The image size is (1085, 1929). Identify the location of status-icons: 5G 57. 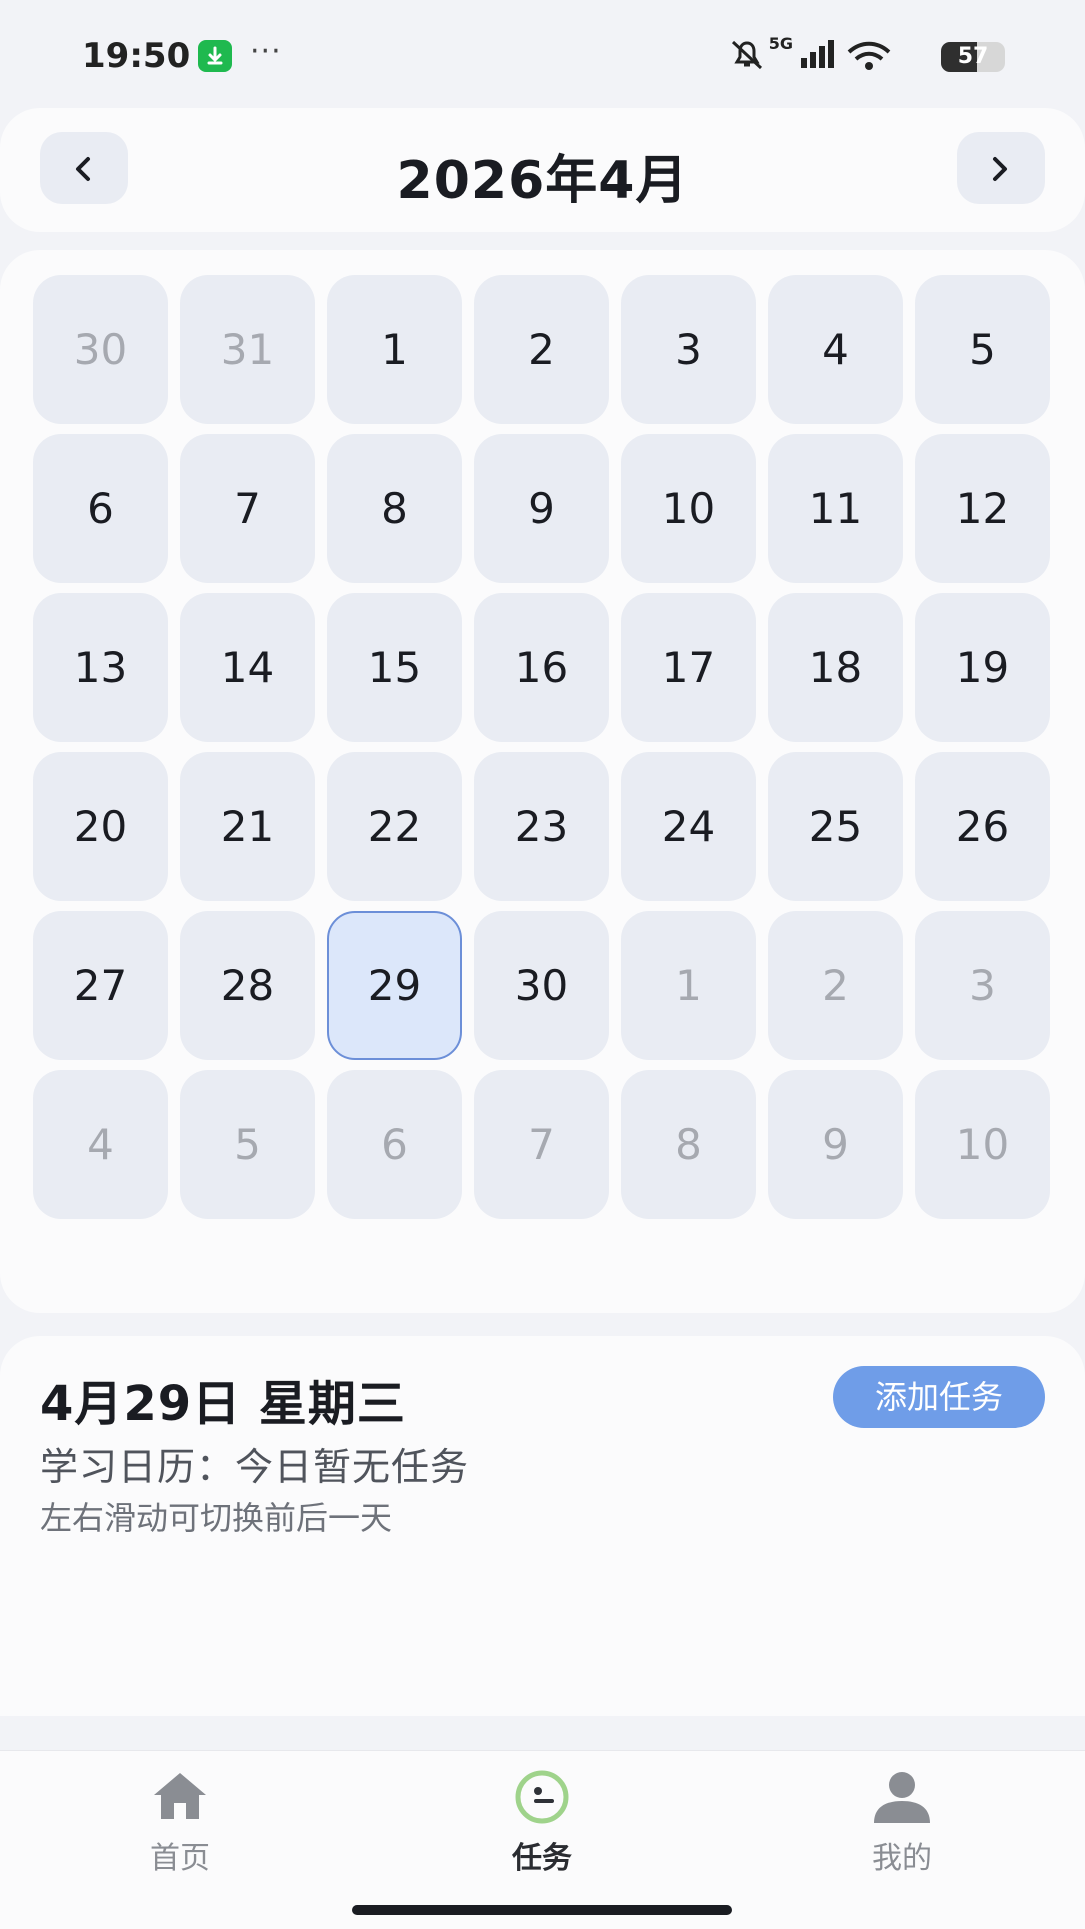
(868, 54).